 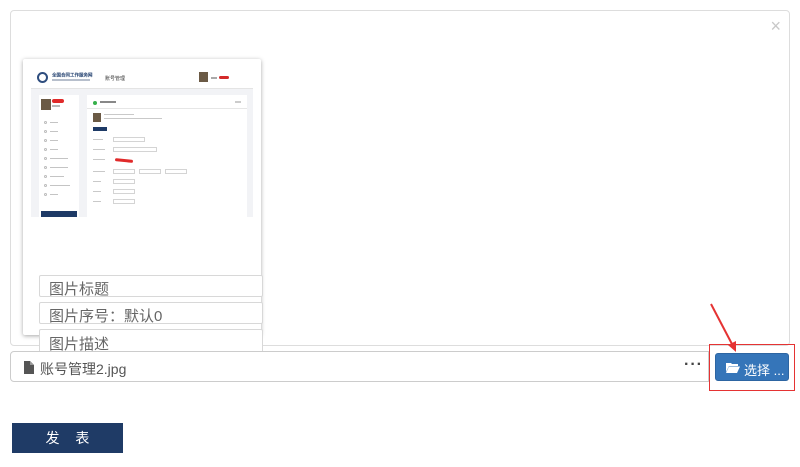 What do you see at coordinates (203, 77) in the screenshot?
I see `thumbnail-user-avatar` at bounding box center [203, 77].